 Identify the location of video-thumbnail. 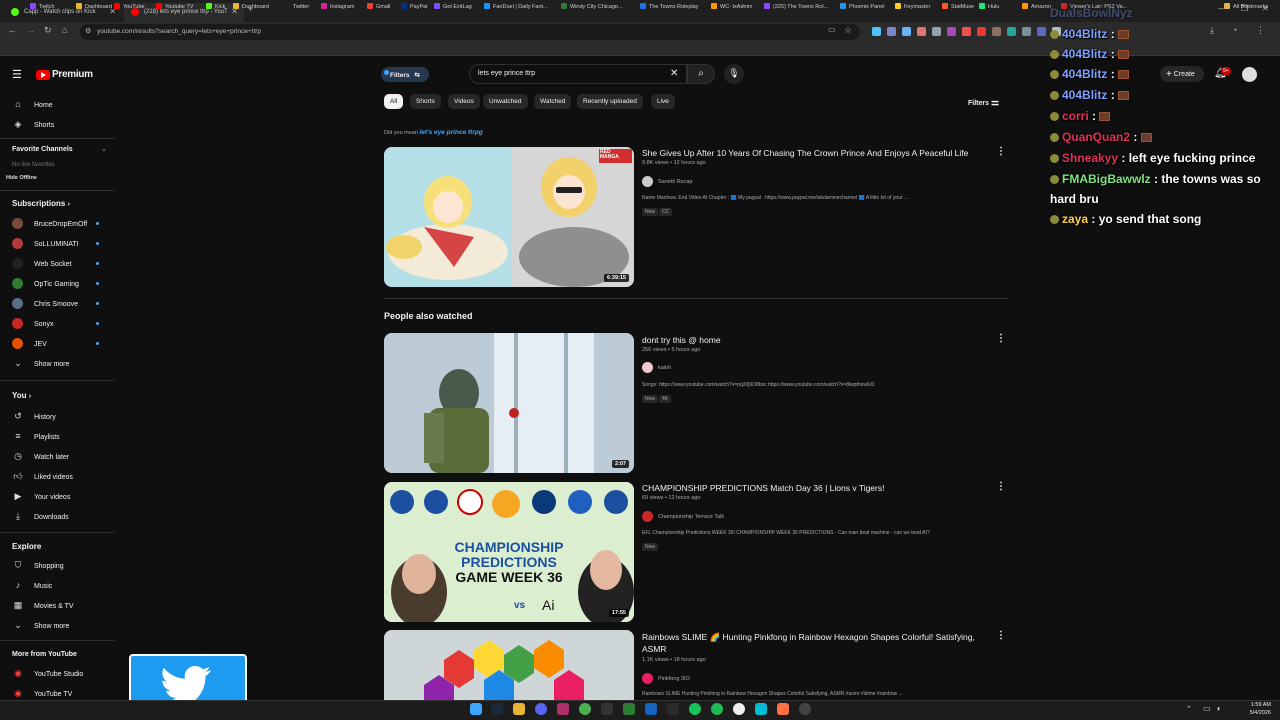
(509, 665).